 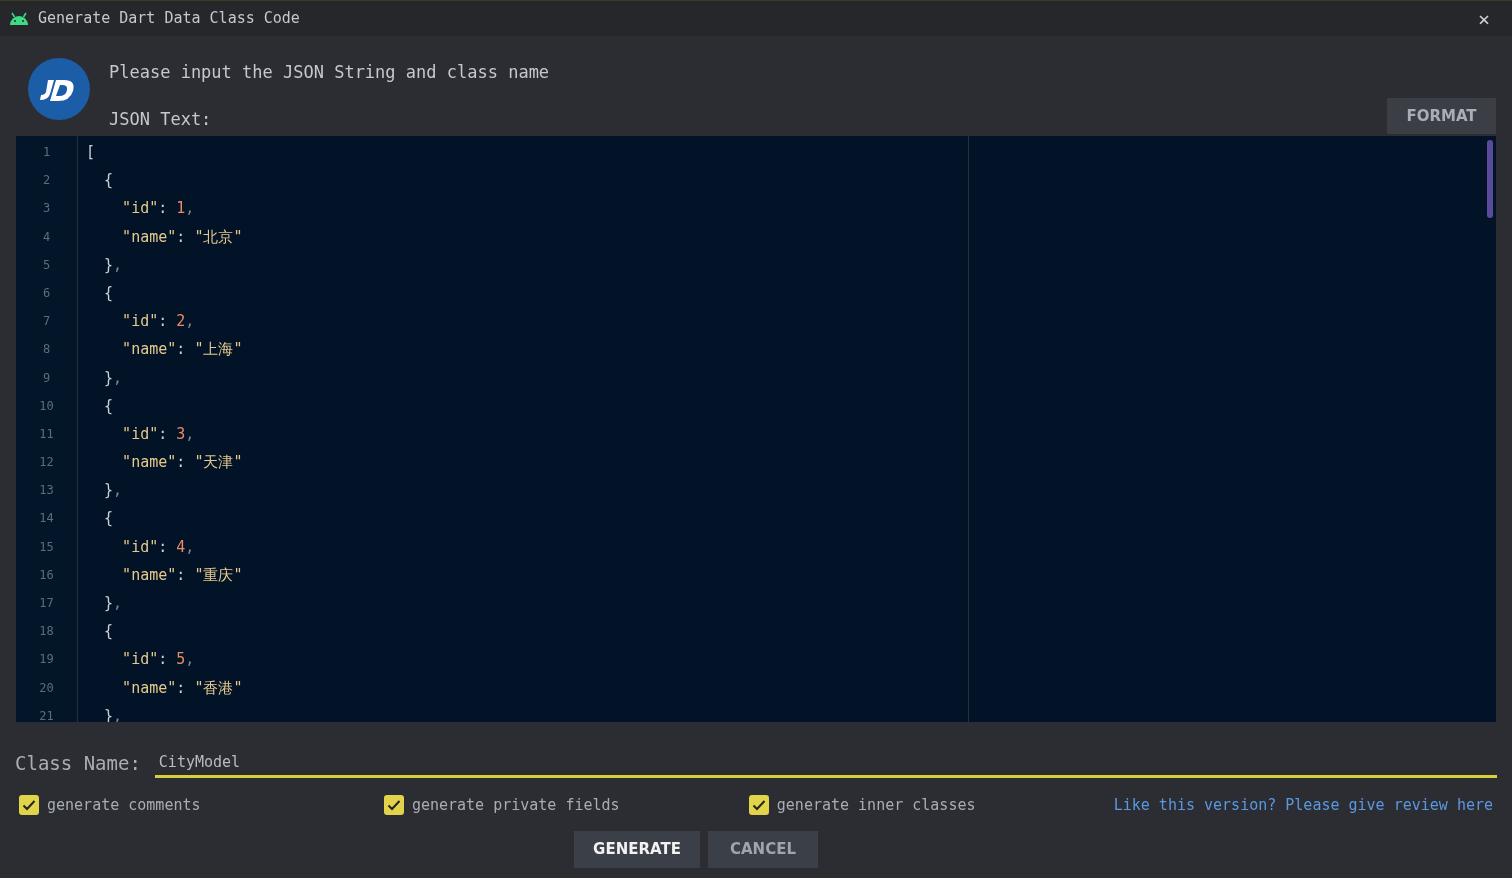 I want to click on line-number: 16, so click(x=46, y=575).